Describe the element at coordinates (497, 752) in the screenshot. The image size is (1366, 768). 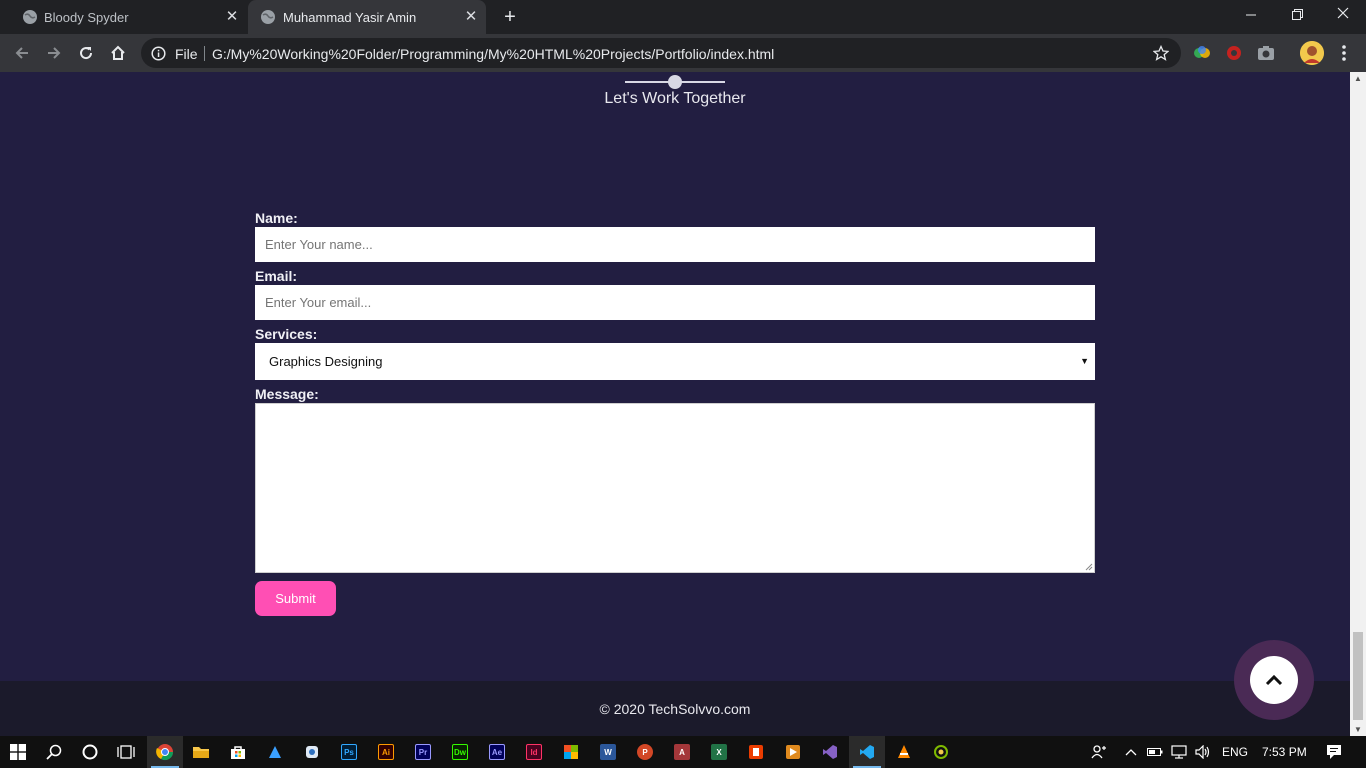
I see `after-effects-icon: Ae` at that location.